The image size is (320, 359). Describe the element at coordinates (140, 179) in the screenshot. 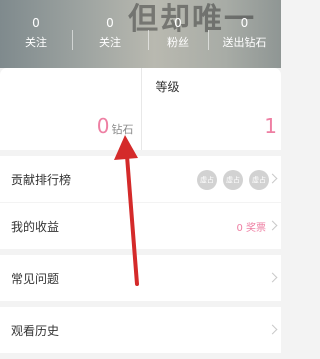

I see `menu-item-contribution: 贡献排行榜 虚占 虚占 虚占` at that location.